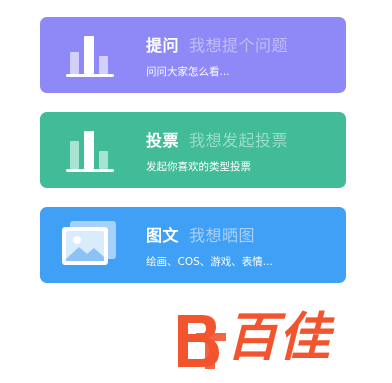 The image size is (392, 383). I want to click on vote-title: 投票, so click(163, 140).